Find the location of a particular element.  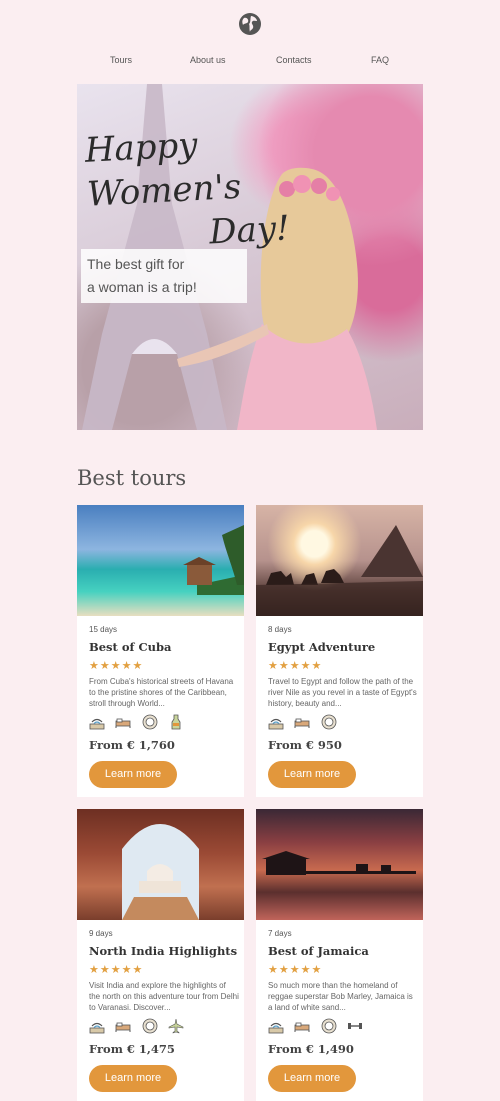

tour-photo-egypt is located at coordinates (339, 560).